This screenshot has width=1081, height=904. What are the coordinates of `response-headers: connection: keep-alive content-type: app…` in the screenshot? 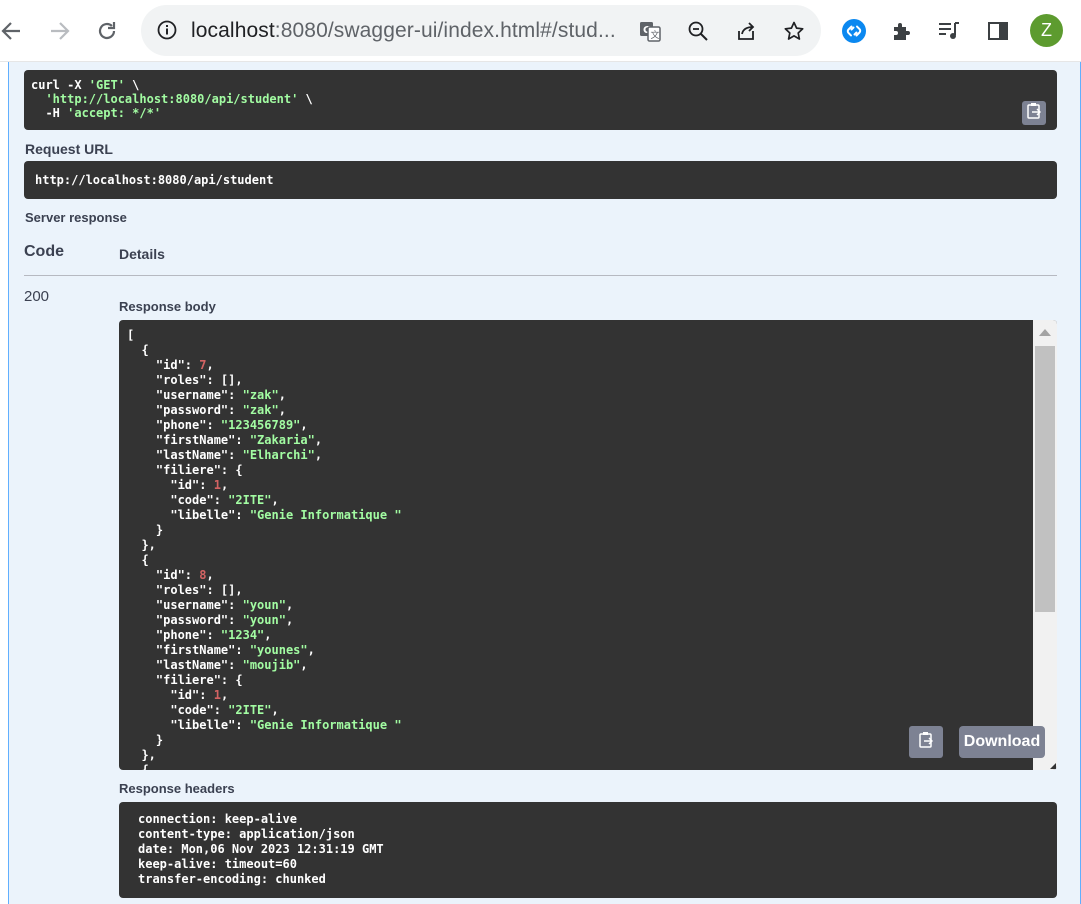 It's located at (588, 850).